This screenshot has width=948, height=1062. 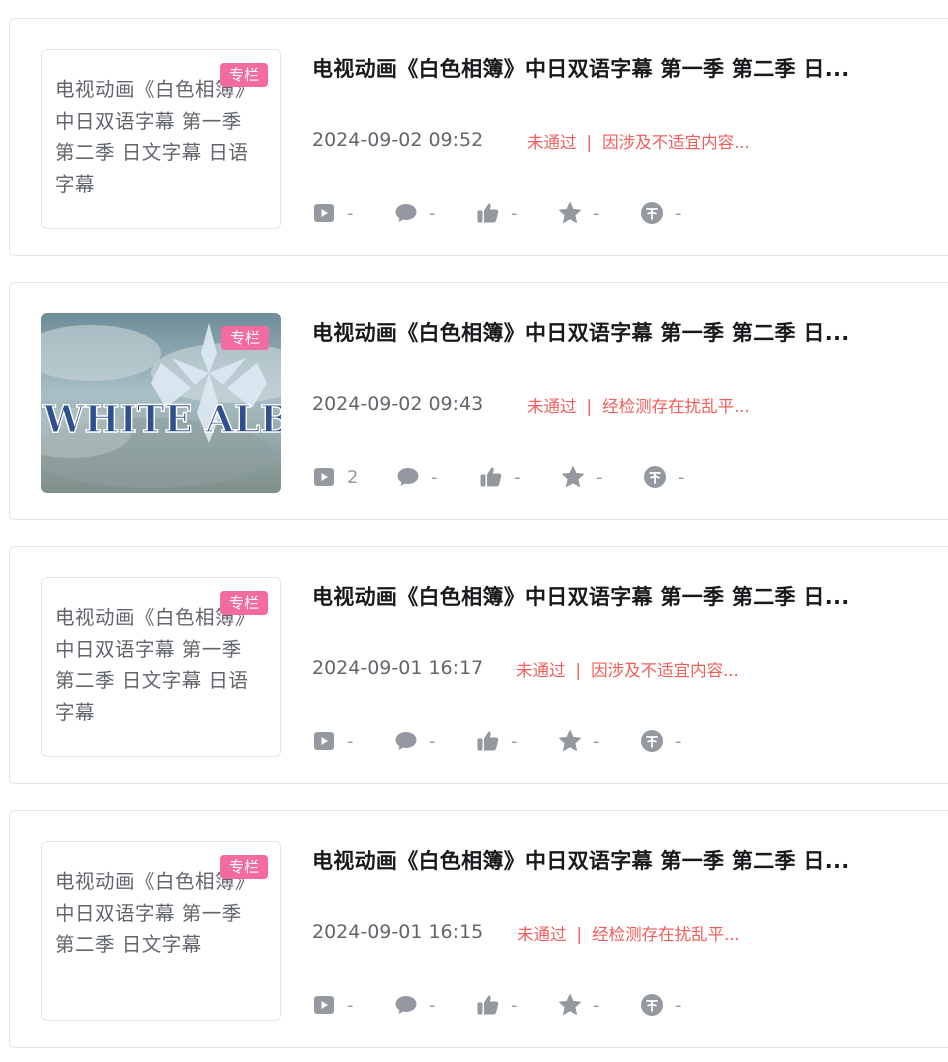 What do you see at coordinates (161, 419) in the screenshot?
I see `cover-logo-text: WHITE ALBUM` at bounding box center [161, 419].